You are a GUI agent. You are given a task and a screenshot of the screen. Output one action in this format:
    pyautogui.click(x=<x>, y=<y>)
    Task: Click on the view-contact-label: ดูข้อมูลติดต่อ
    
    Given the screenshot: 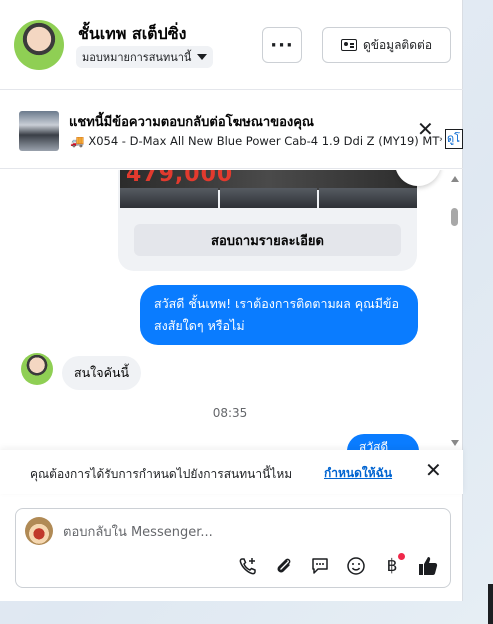 What is the action you would take?
    pyautogui.click(x=397, y=44)
    